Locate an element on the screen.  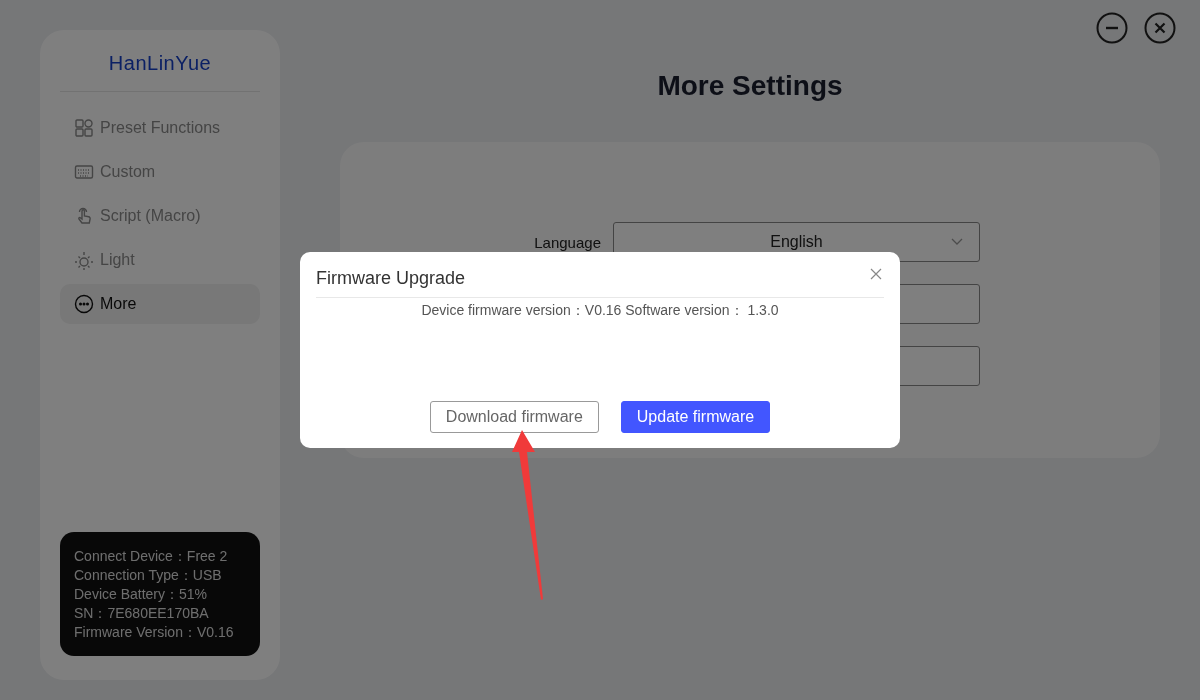
nav-label: Script (Macro) is located at coordinates (150, 216).